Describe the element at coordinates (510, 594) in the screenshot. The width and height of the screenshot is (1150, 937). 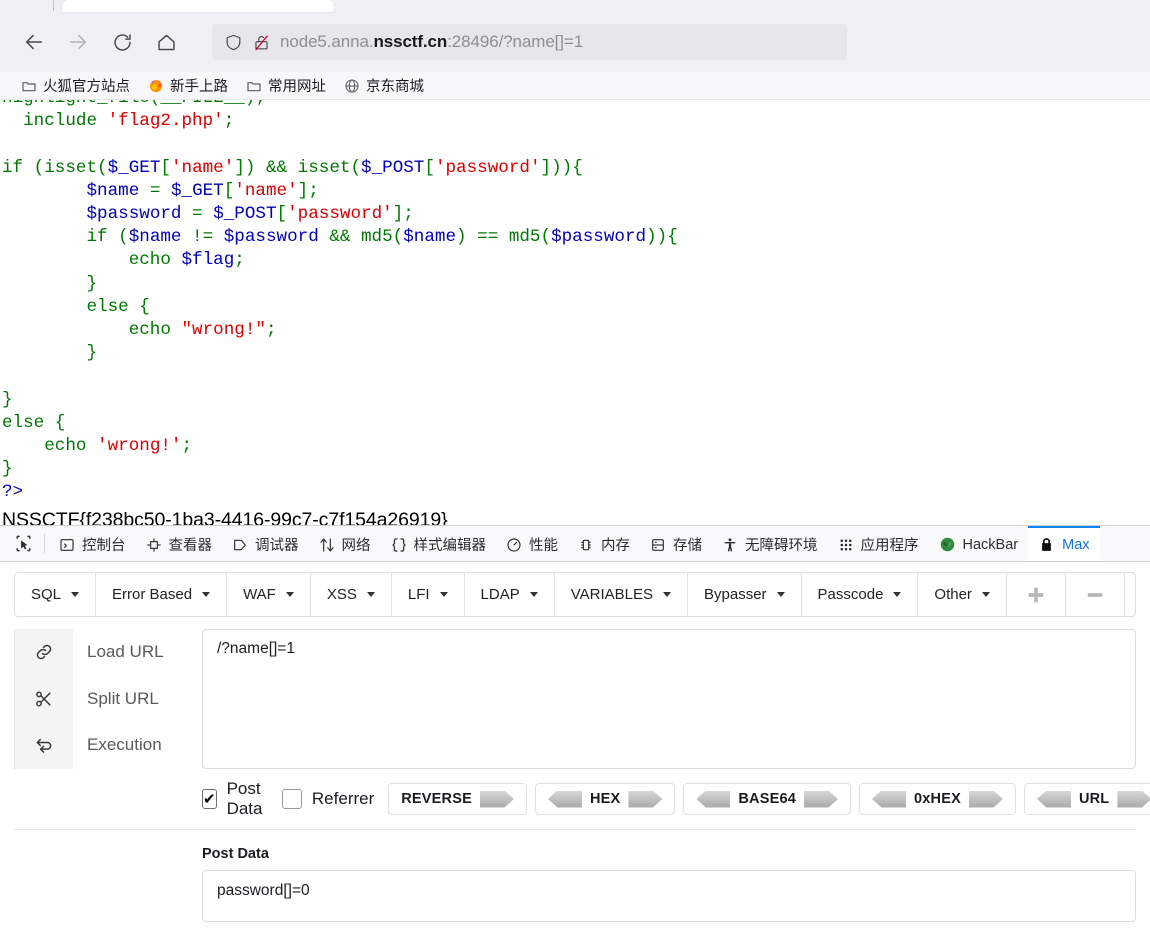
I see `hackbar-menu-ldap: LDAP` at that location.